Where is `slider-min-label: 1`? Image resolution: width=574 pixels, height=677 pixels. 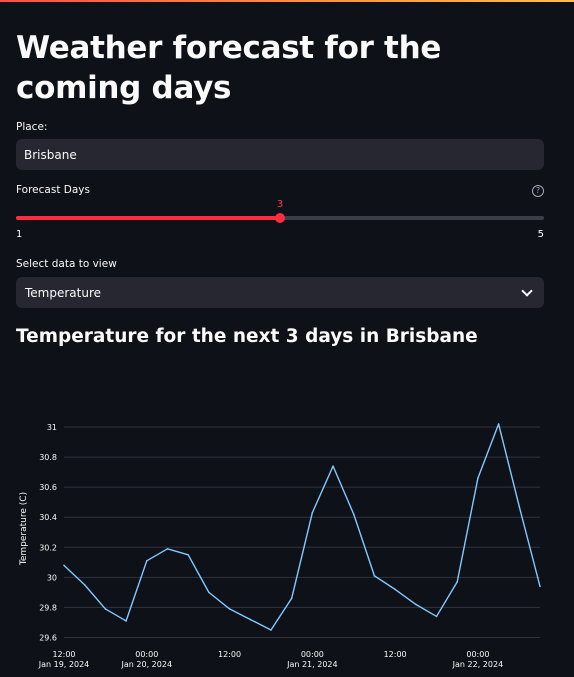 slider-min-label: 1 is located at coordinates (19, 234).